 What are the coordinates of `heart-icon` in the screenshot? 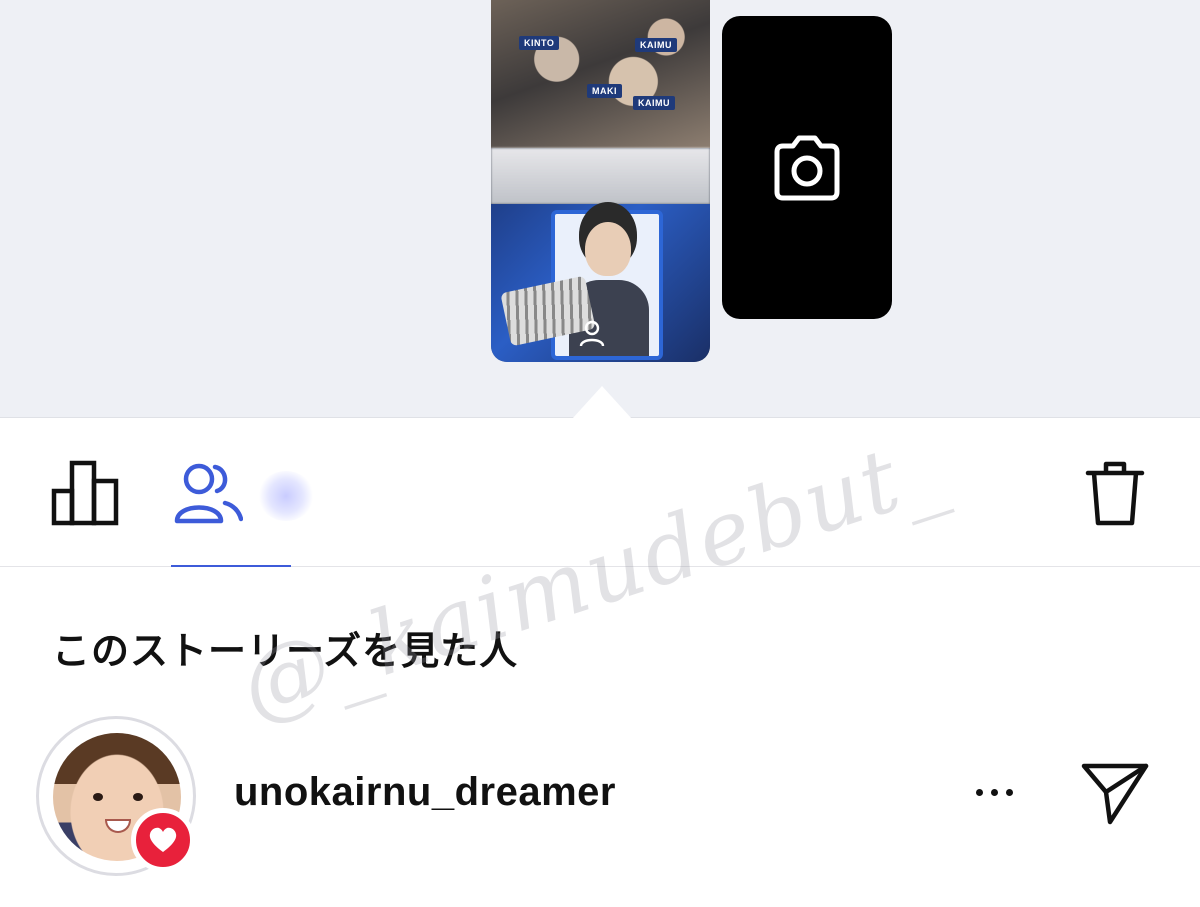 It's located at (163, 839).